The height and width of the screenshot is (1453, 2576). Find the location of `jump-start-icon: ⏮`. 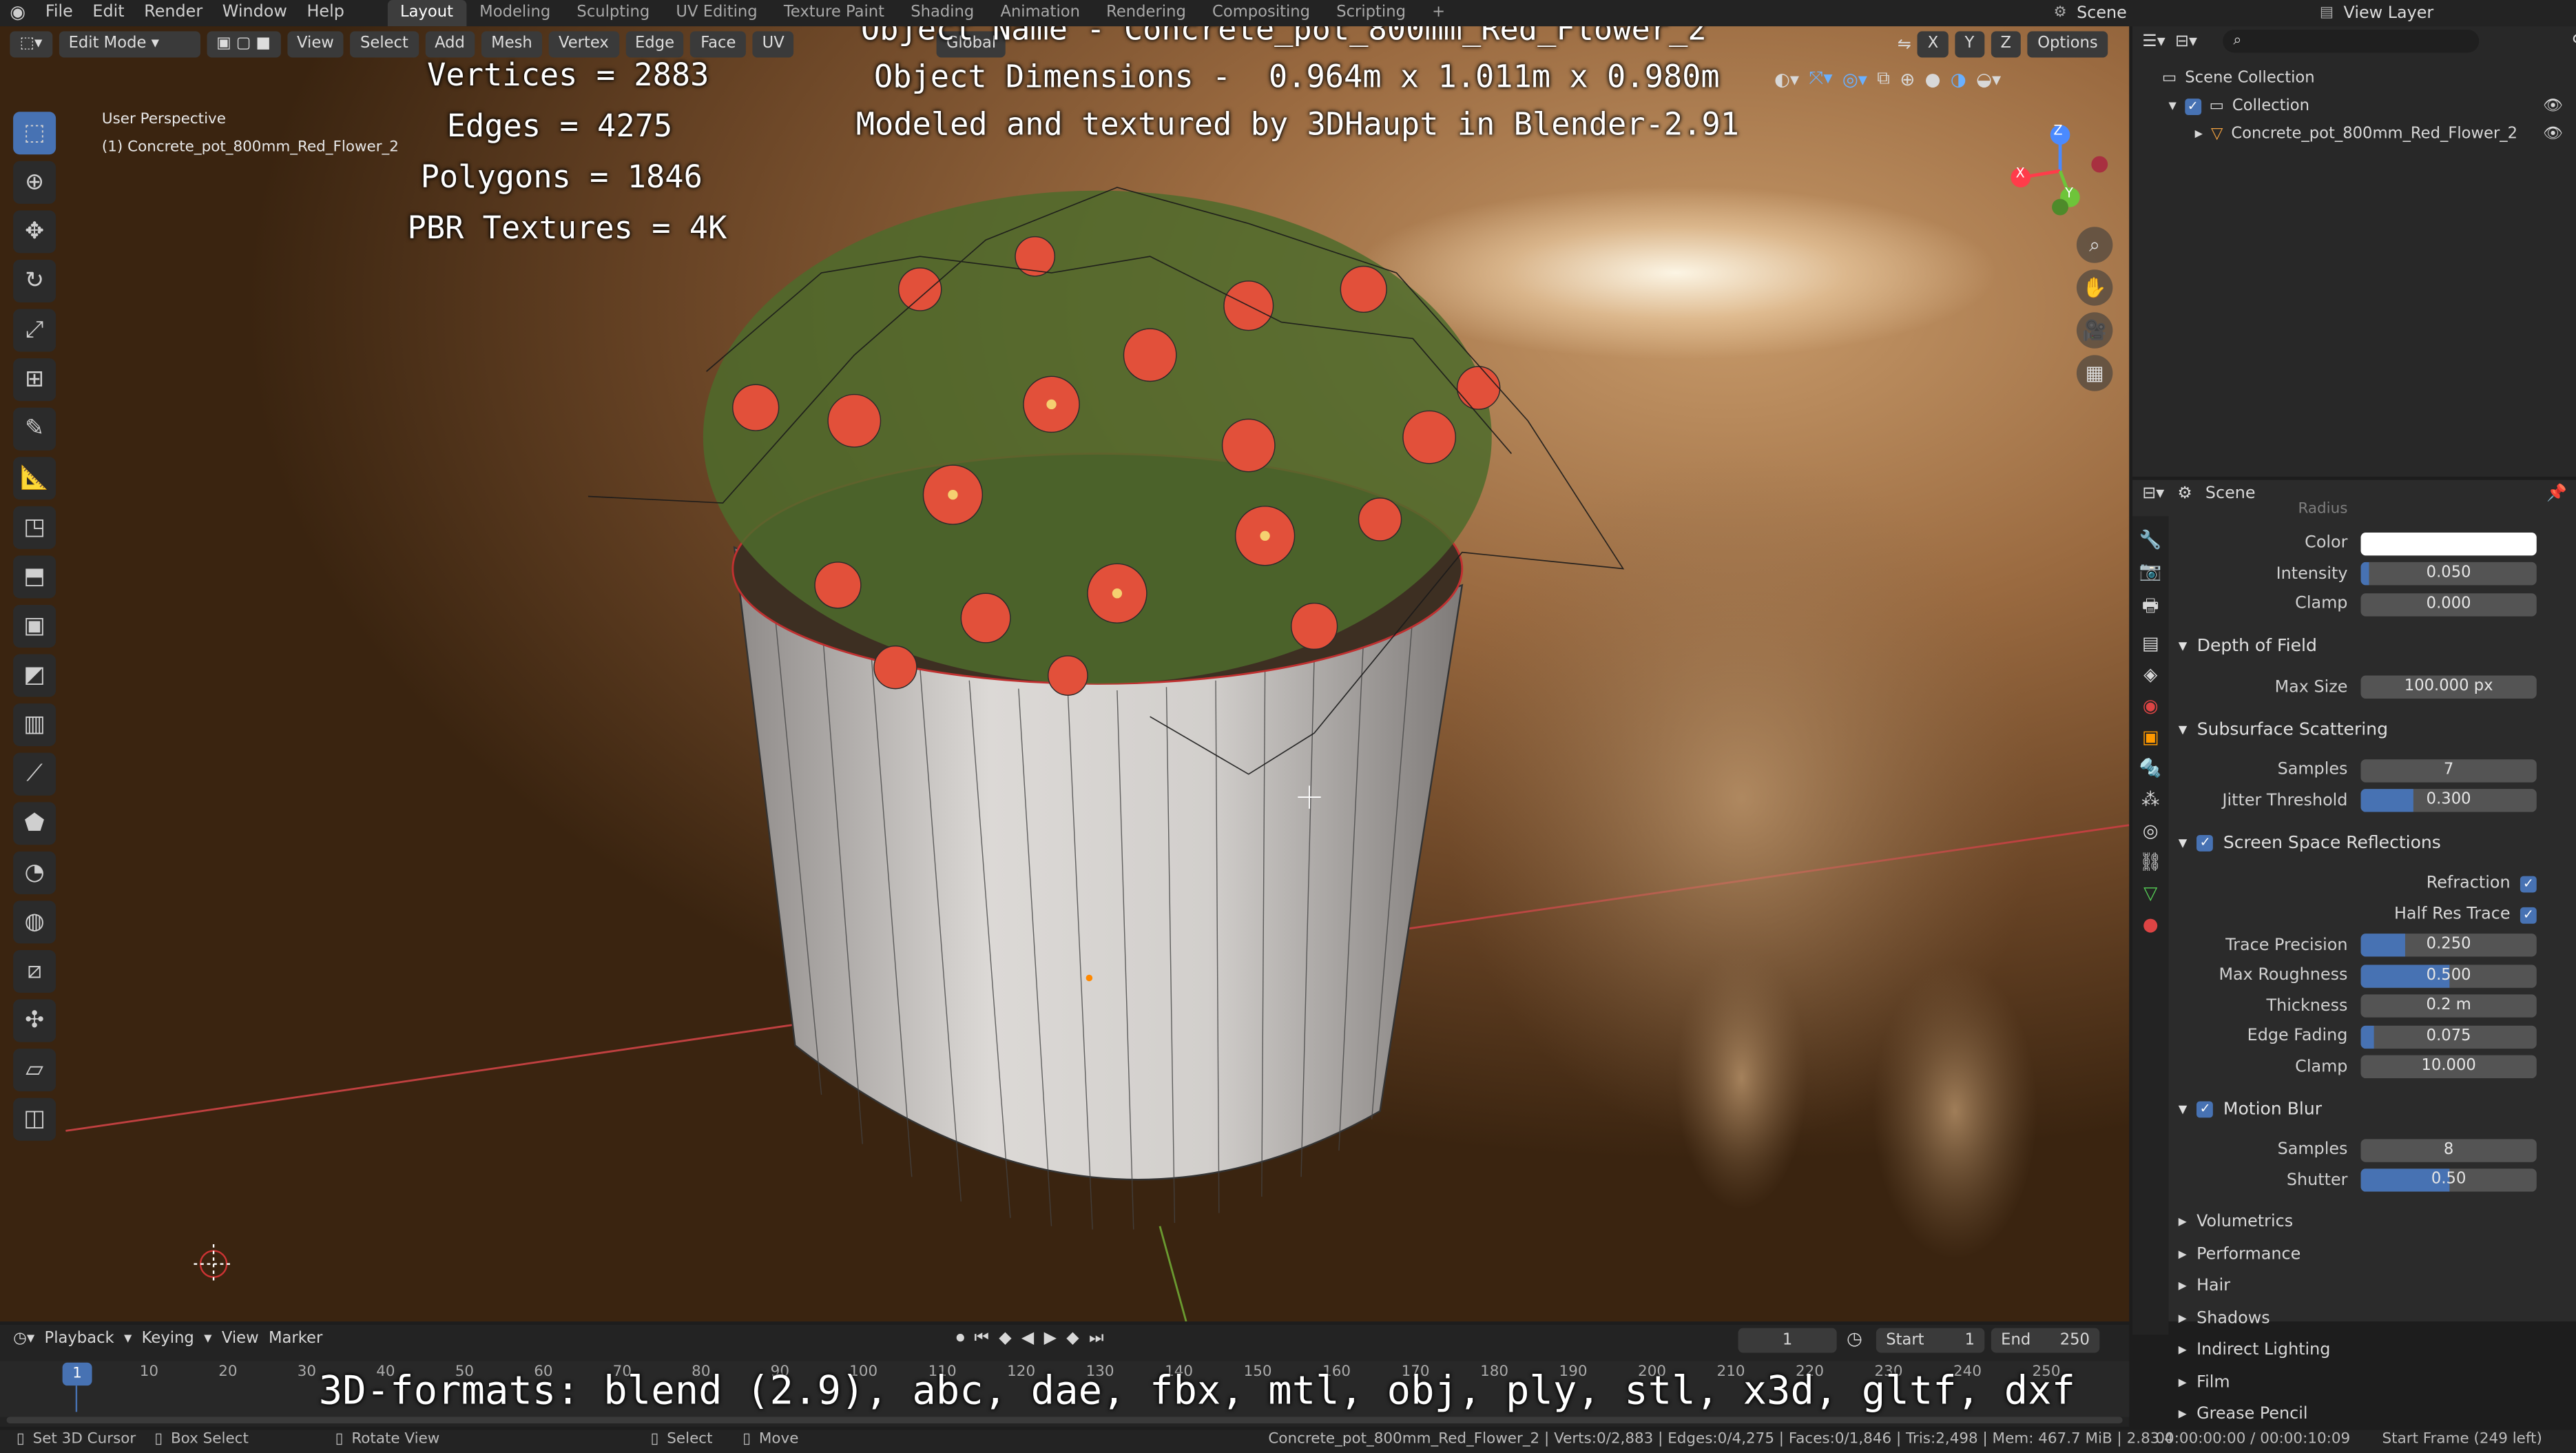

jump-start-icon: ⏮ is located at coordinates (981, 1339).